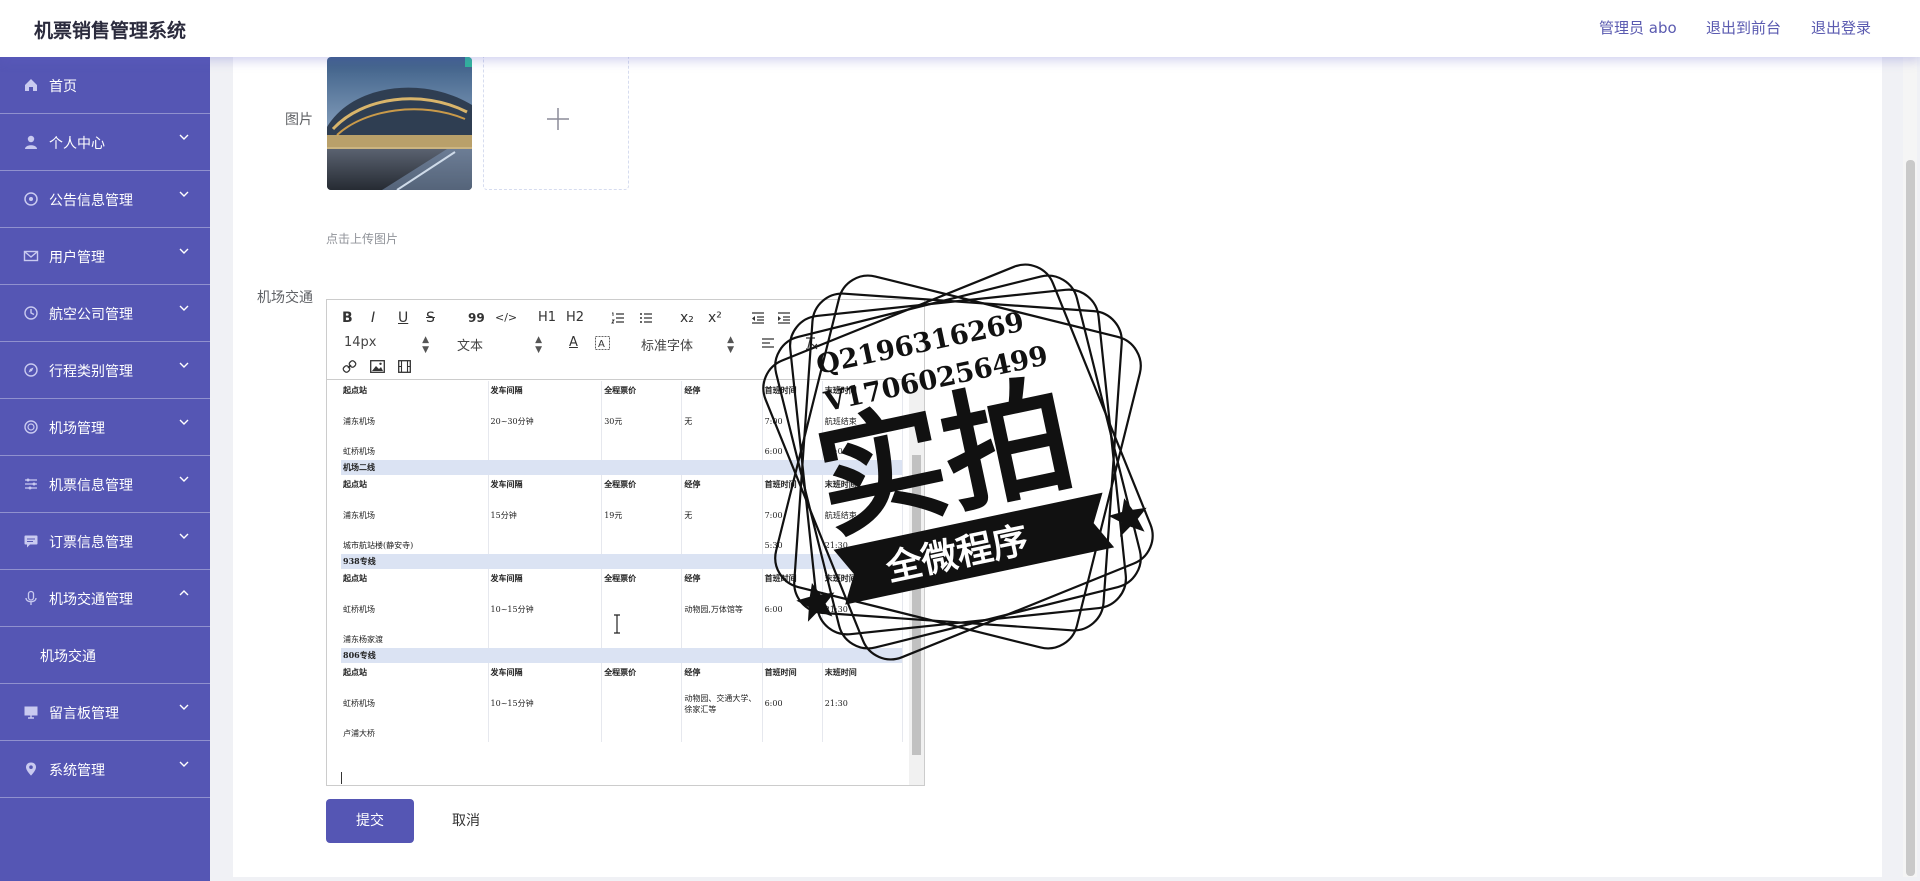 This screenshot has width=1920, height=881. I want to click on admin-user-link: 管理员 abo, so click(1638, 27).